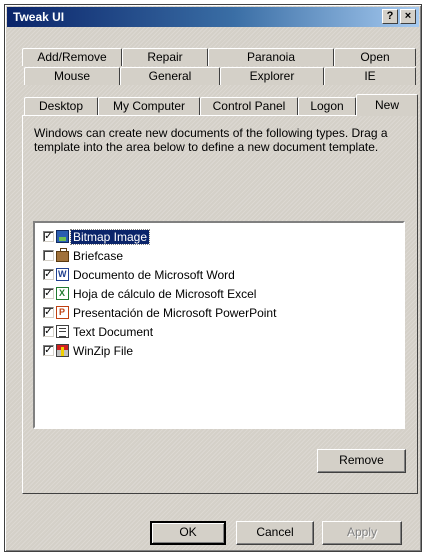 This screenshot has height=556, width=426. What do you see at coordinates (48, 255) in the screenshot?
I see `checkbox` at bounding box center [48, 255].